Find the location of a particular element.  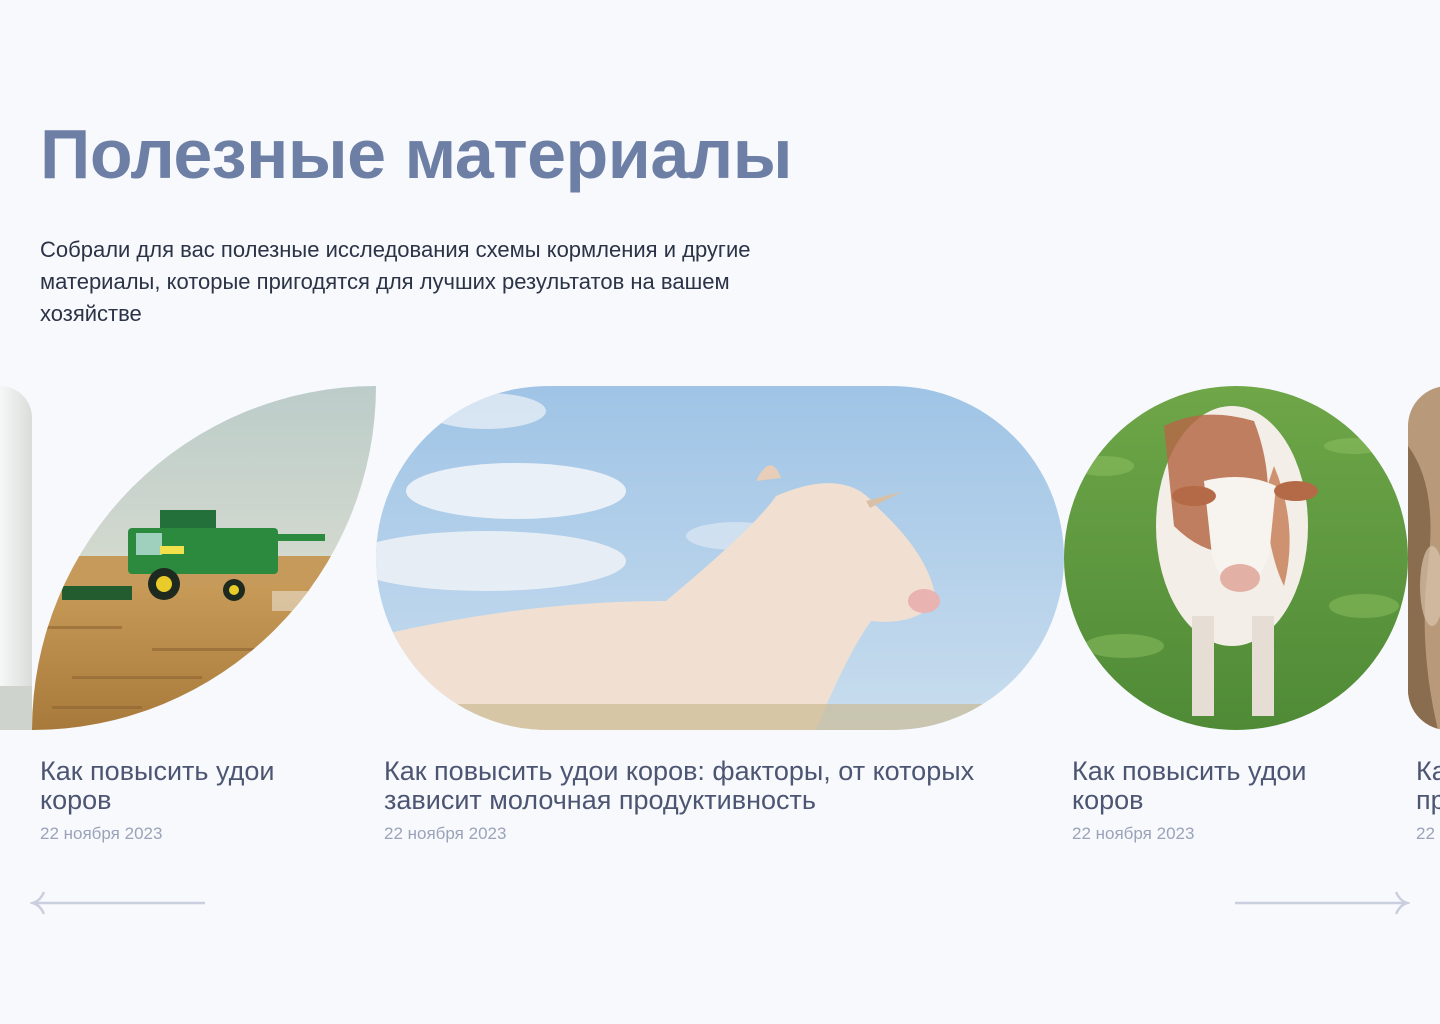

card-title-line: Ка is located at coordinates (1428, 771).